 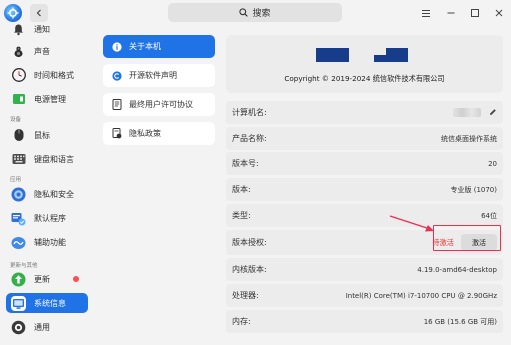 I want to click on mouse-icon, so click(x=18, y=135).